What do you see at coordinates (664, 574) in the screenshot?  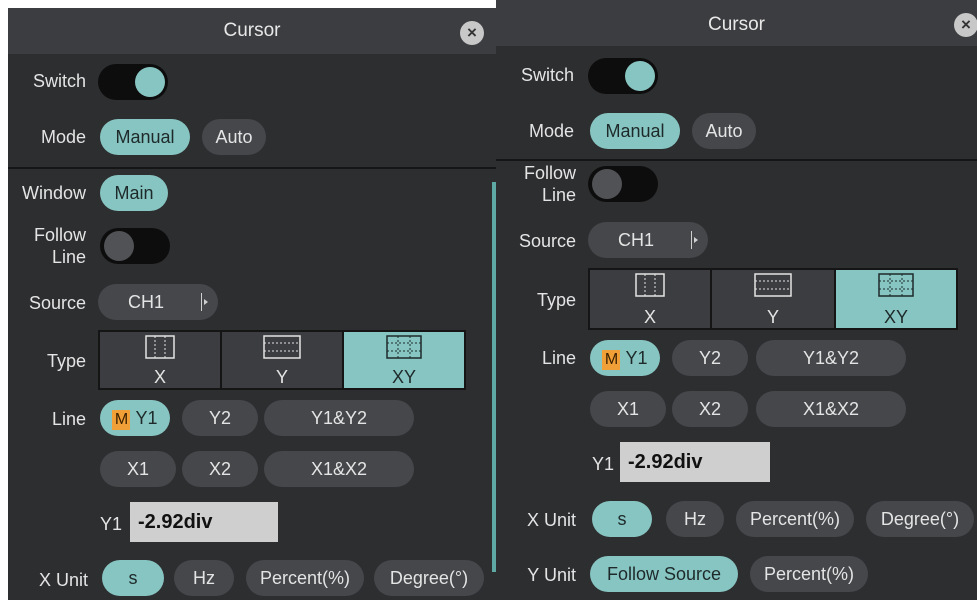 I see `y-unit-follow-source-button: Follow Source` at bounding box center [664, 574].